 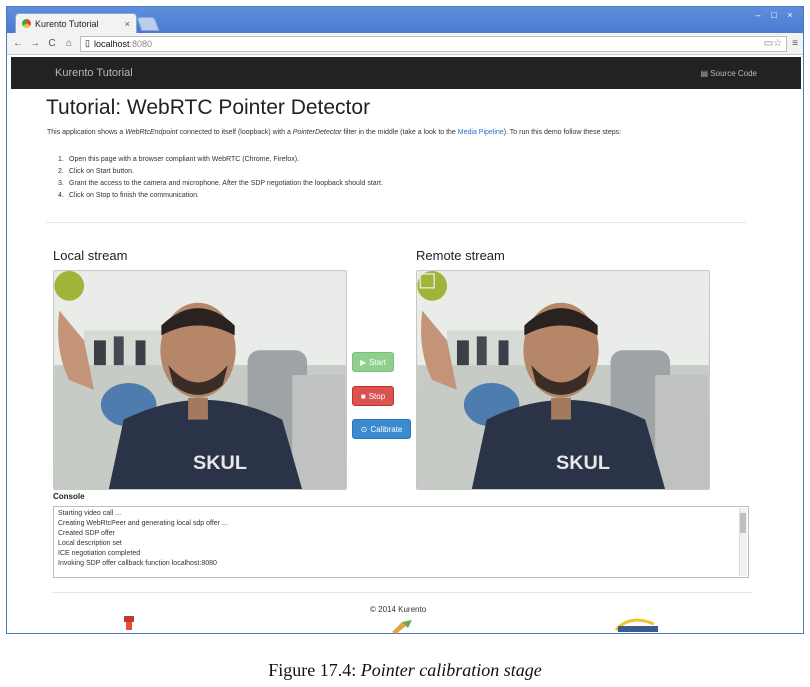 I want to click on console-line: Created SDP offer, so click(x=86, y=533).